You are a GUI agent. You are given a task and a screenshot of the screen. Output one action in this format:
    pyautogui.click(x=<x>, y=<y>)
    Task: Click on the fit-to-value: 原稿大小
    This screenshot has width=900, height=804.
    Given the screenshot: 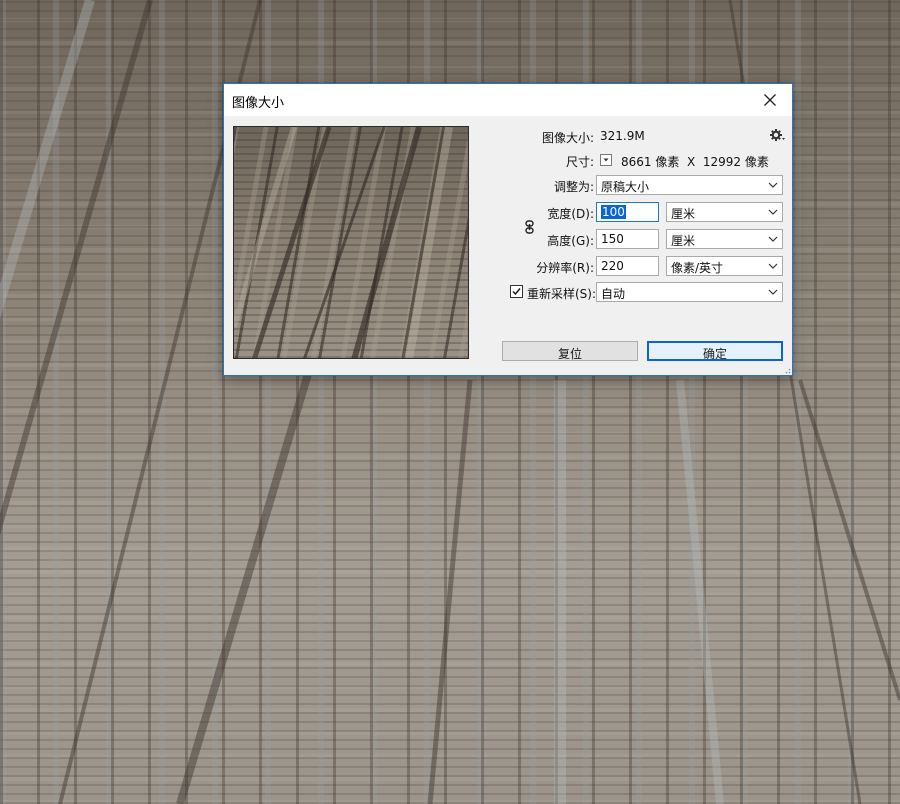 What is the action you would take?
    pyautogui.click(x=625, y=187)
    